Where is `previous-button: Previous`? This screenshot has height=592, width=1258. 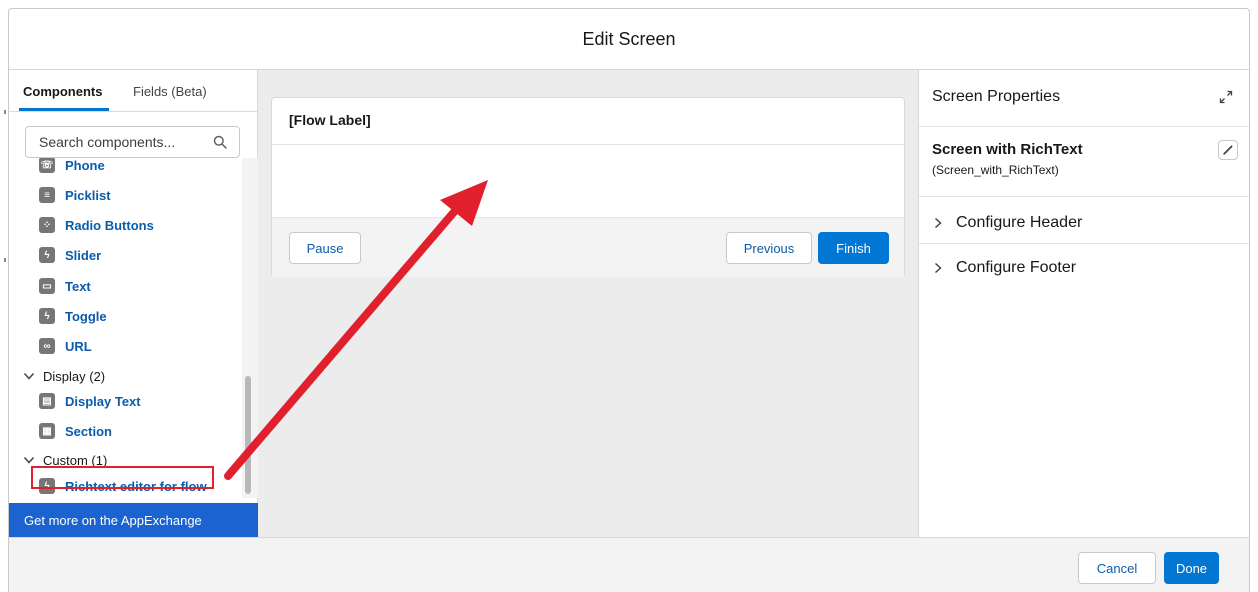 previous-button: Previous is located at coordinates (769, 248).